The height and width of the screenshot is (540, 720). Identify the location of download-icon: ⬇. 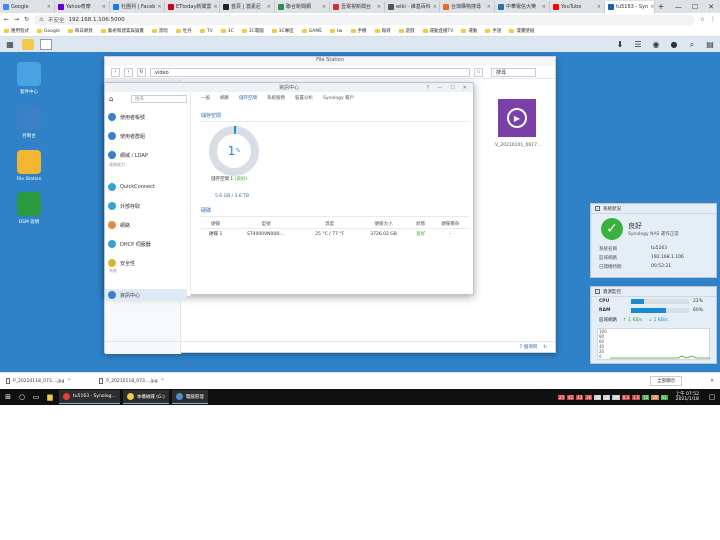
(620, 44).